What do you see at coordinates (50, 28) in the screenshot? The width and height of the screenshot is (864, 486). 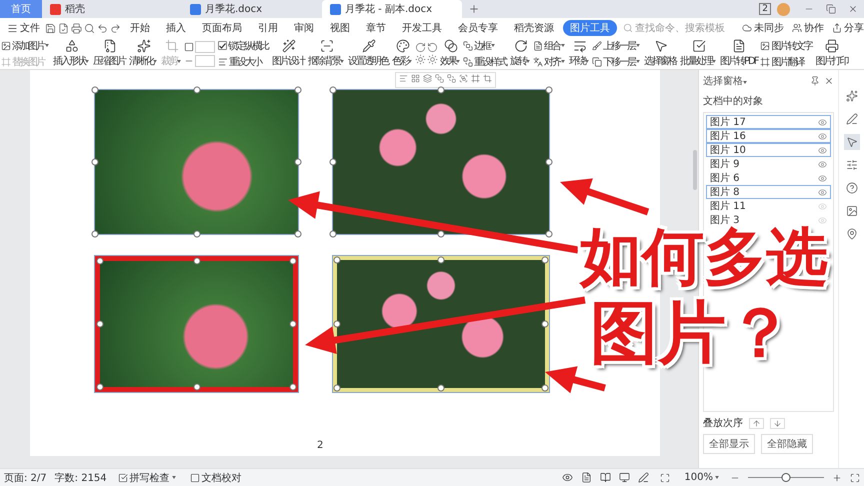 I see `save-button` at bounding box center [50, 28].